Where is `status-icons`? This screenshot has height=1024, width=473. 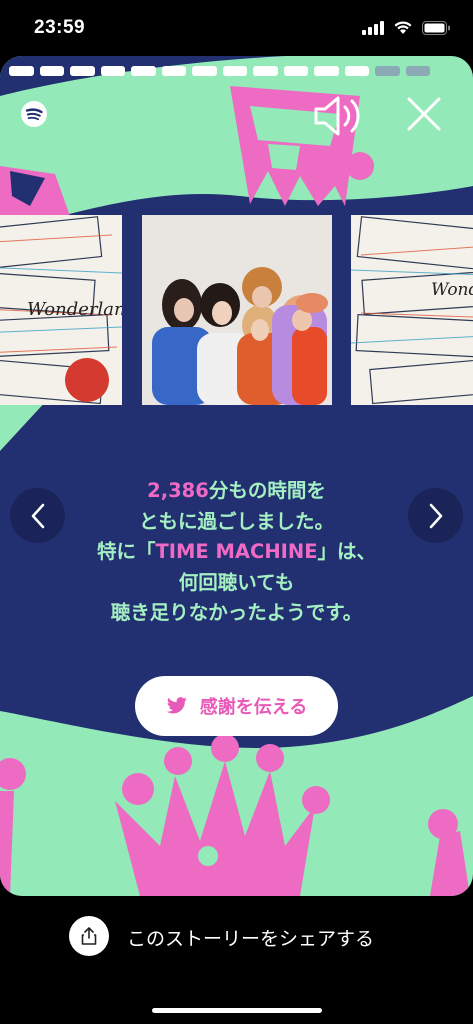
status-icons is located at coordinates (406, 27).